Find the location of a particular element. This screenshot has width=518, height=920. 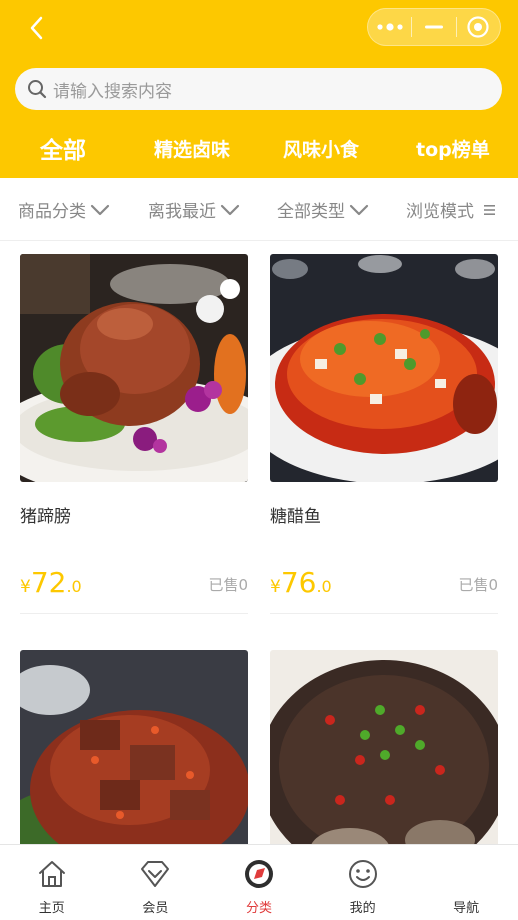

tab-label: 我的 is located at coordinates (362, 908).